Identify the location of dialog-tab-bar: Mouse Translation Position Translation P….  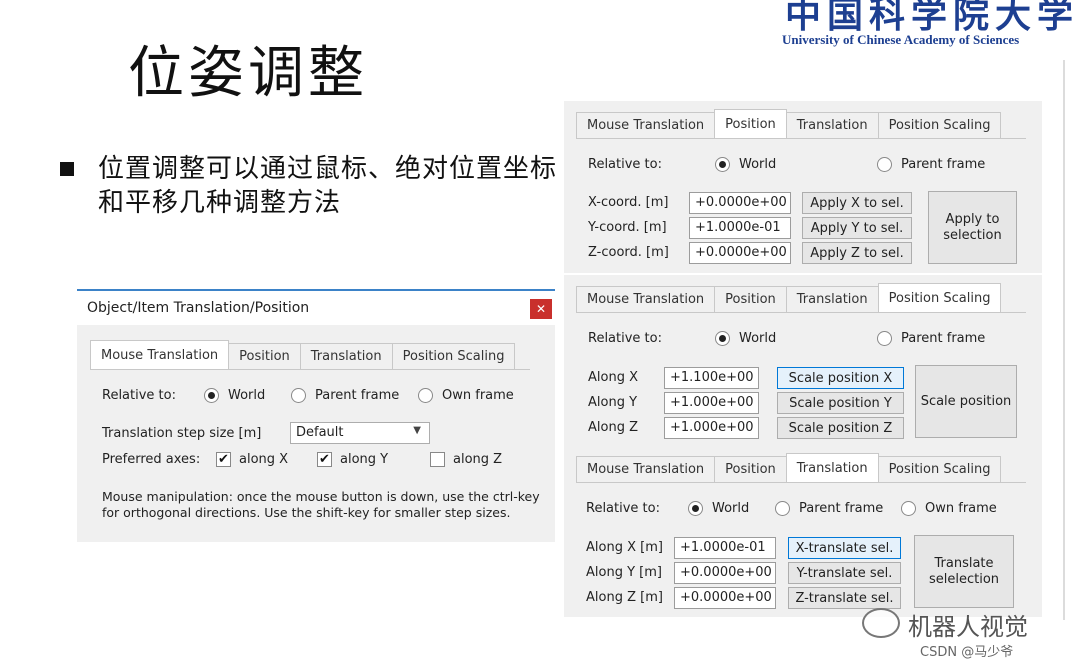
(303, 354).